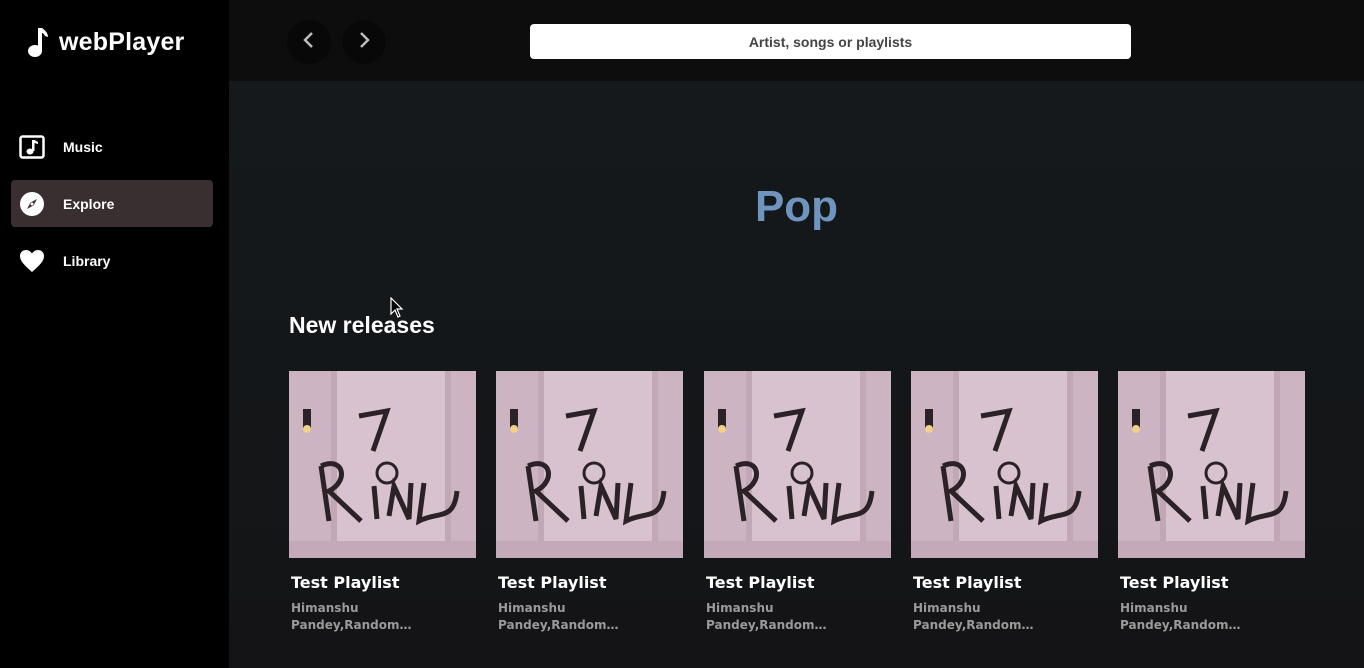 This screenshot has height=668, width=1364. I want to click on top-bar, so click(796, 40).